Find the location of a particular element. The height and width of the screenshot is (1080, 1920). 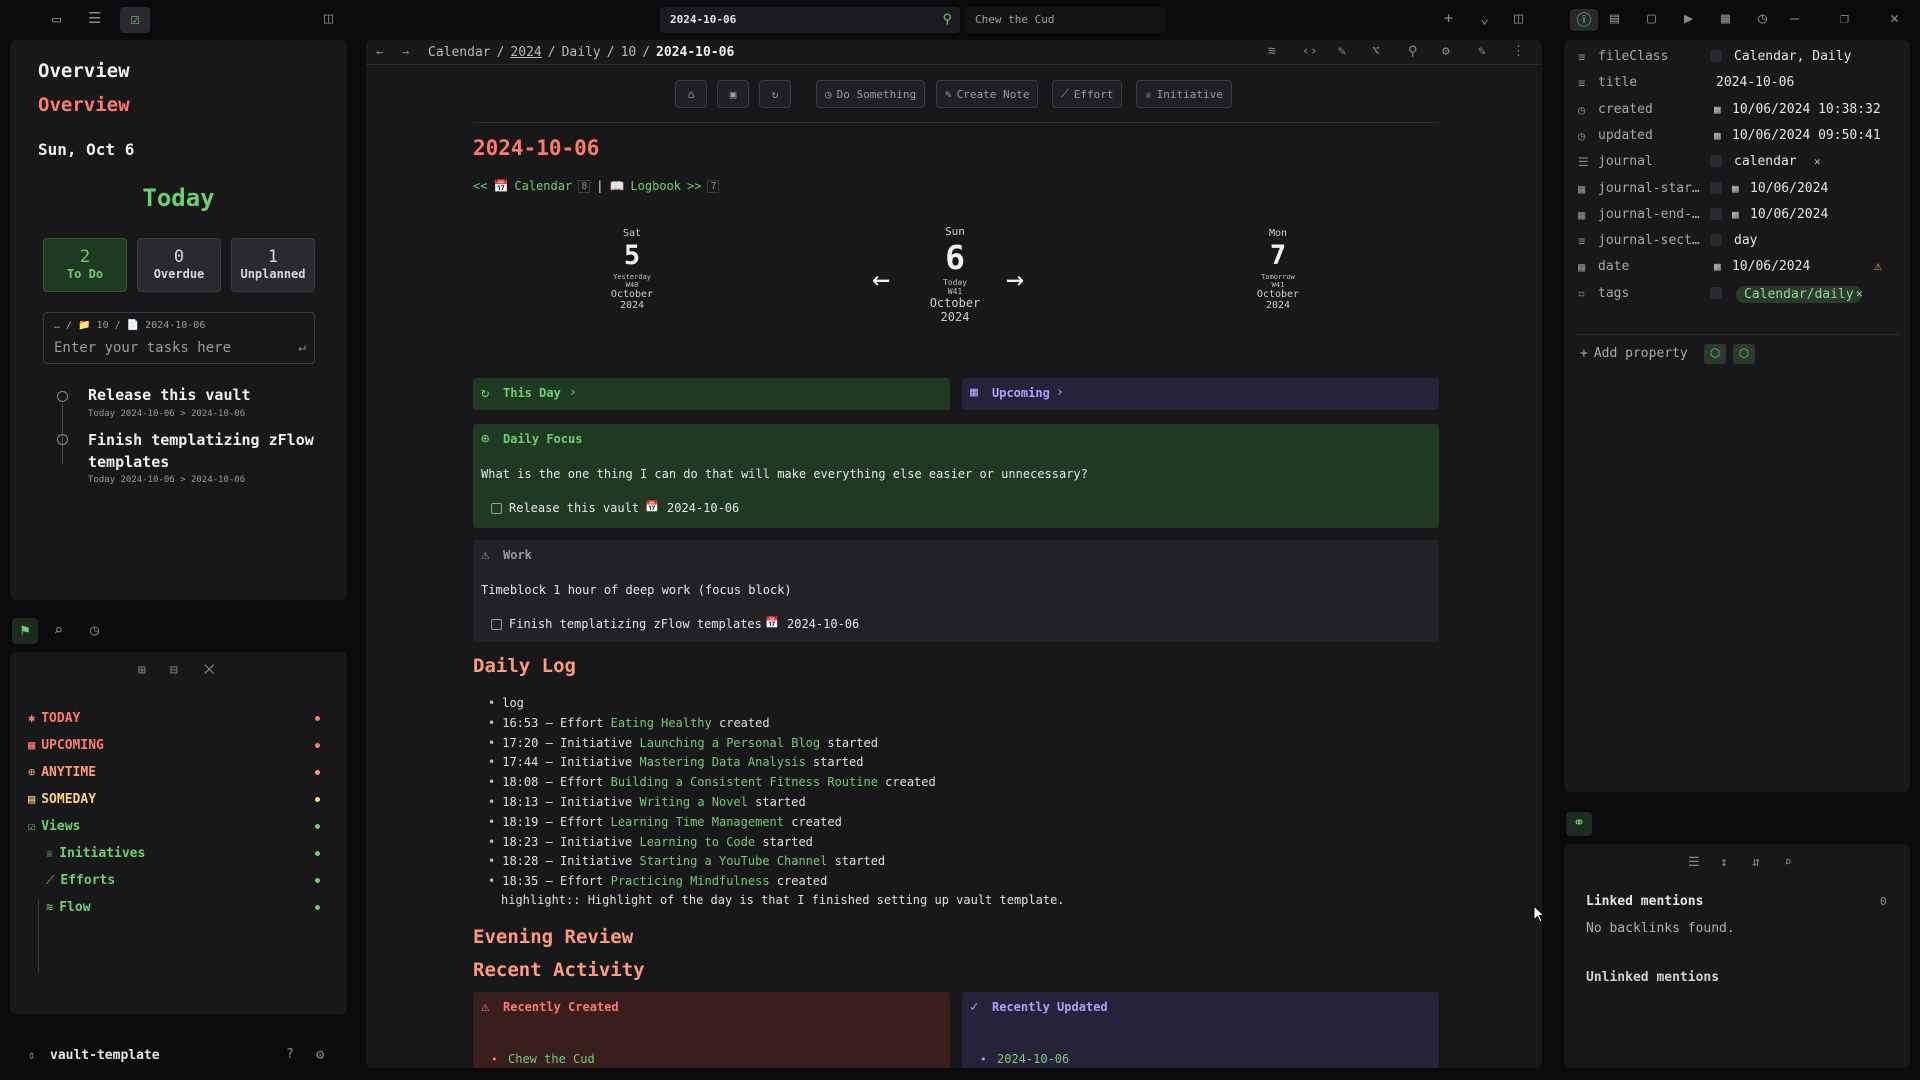

task-title: Finish templatizing zFlow templates is located at coordinates (208, 451).